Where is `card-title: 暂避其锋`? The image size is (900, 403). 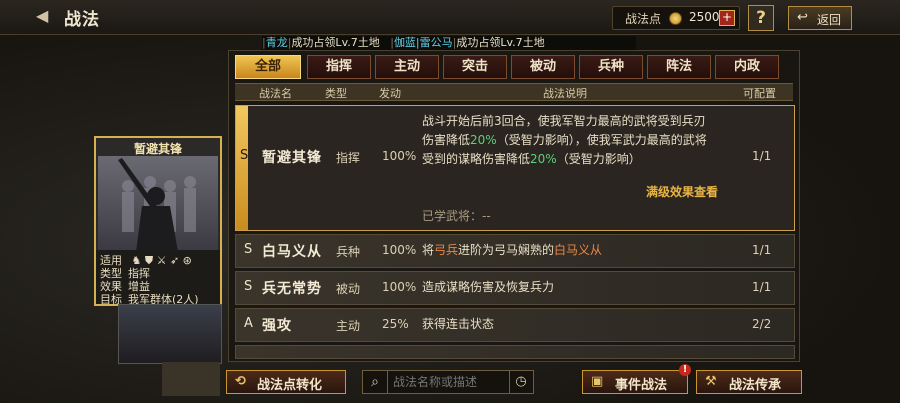
card-title: 暂避其锋 is located at coordinates (157, 149).